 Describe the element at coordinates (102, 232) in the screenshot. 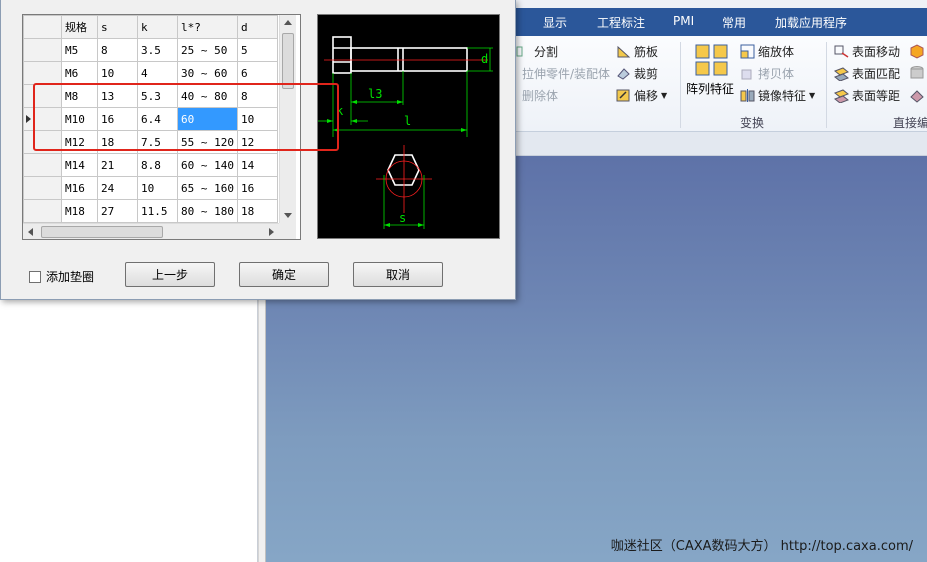

I see `horizontal-scroll-thumb` at that location.